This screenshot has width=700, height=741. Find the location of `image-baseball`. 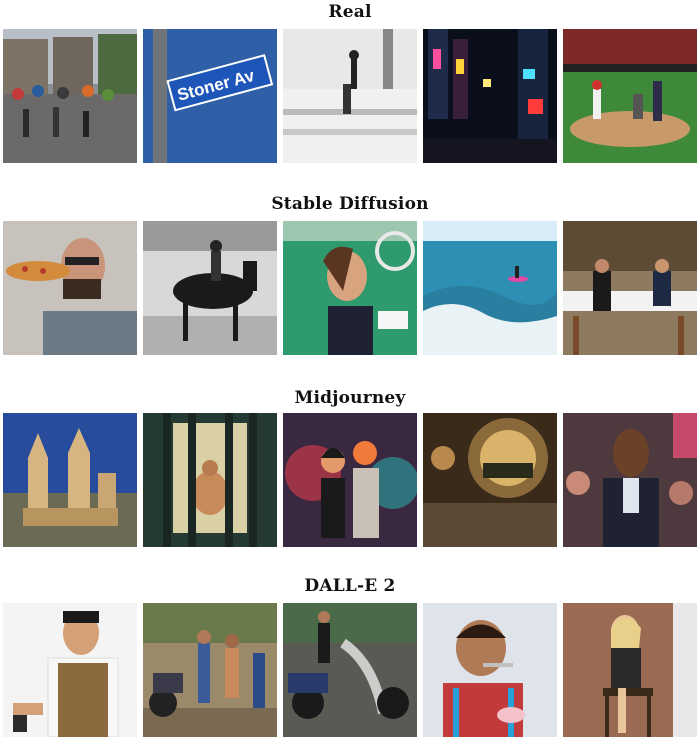

image-baseball is located at coordinates (630, 96).